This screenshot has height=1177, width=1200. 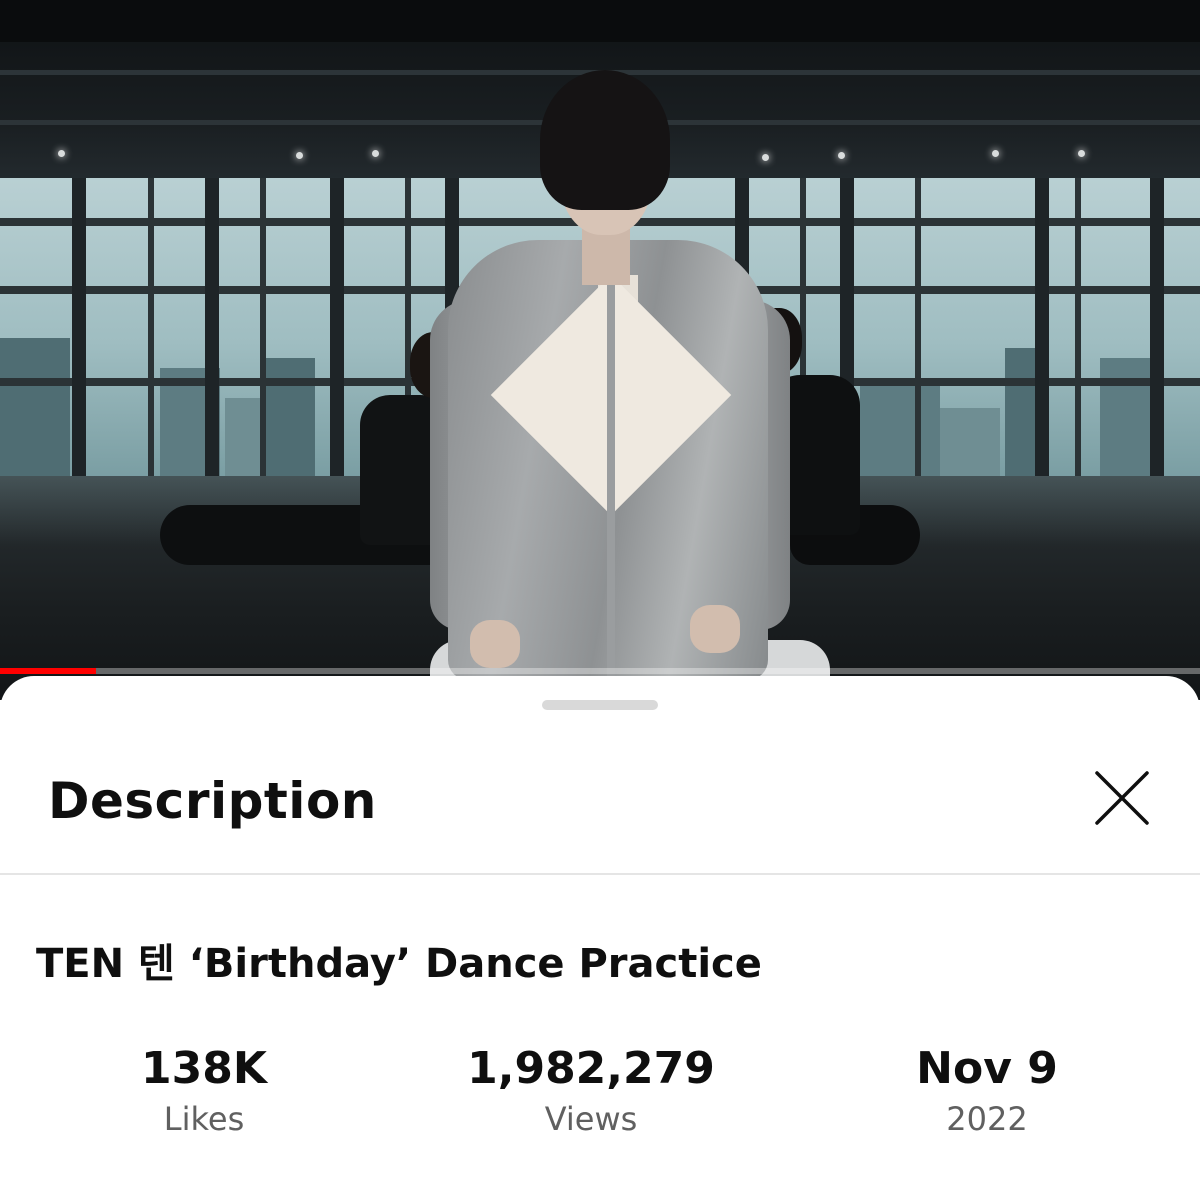 I want to click on sheet-drag-handle, so click(x=600, y=705).